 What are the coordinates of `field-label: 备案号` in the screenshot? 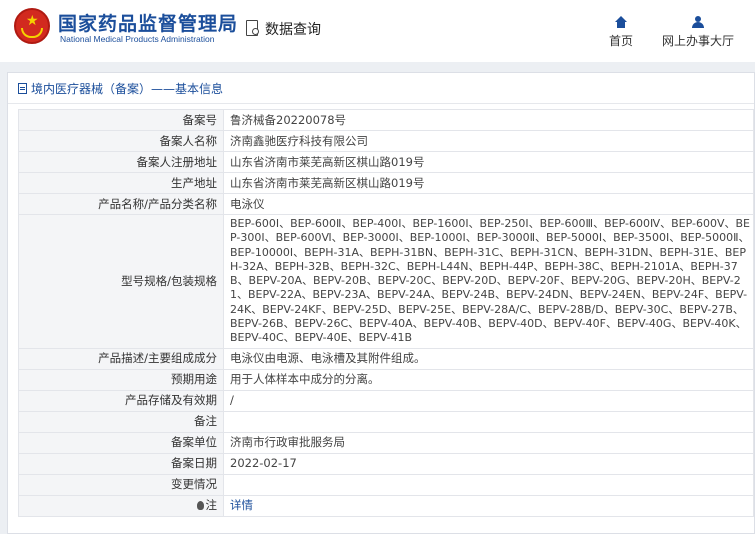 It's located at (121, 120).